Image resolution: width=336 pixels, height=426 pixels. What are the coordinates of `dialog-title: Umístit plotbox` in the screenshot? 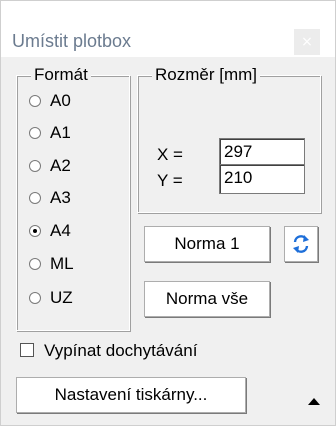 It's located at (72, 41).